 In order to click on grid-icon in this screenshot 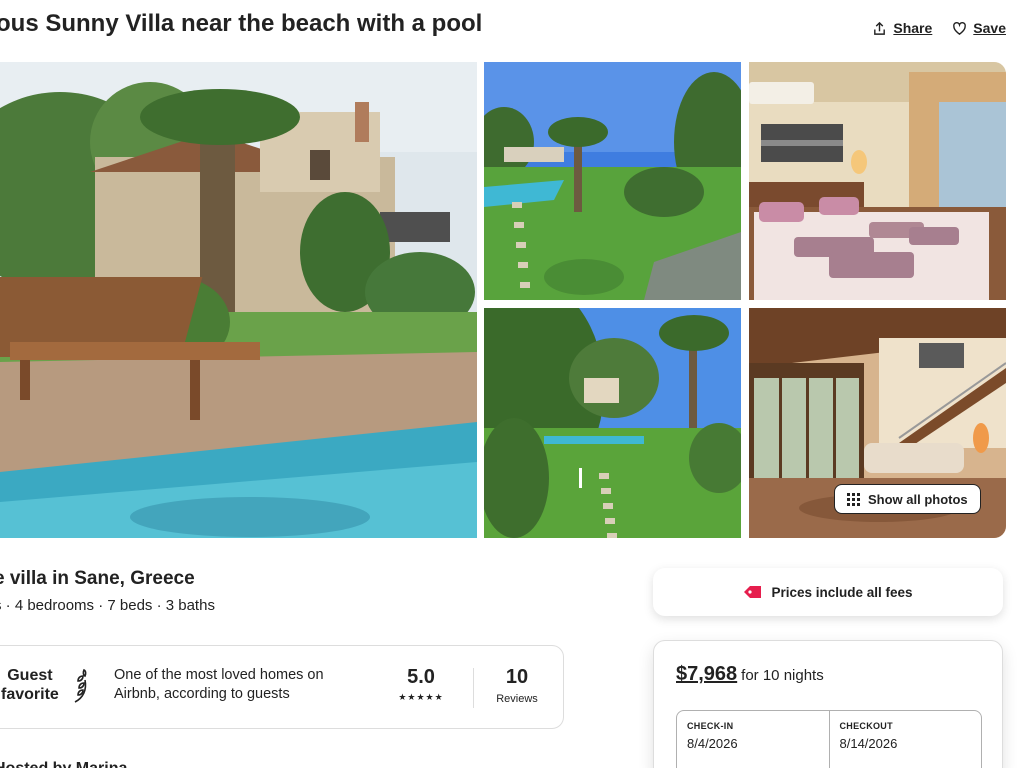, I will do `click(853, 499)`.